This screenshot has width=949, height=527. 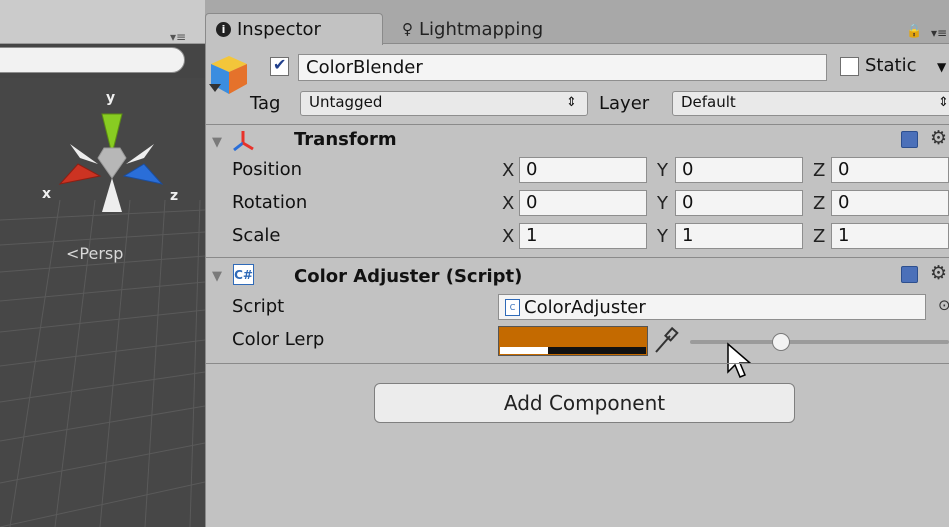 What do you see at coordinates (585, 307) in the screenshot?
I see `script-value: ColorAdjuster` at bounding box center [585, 307].